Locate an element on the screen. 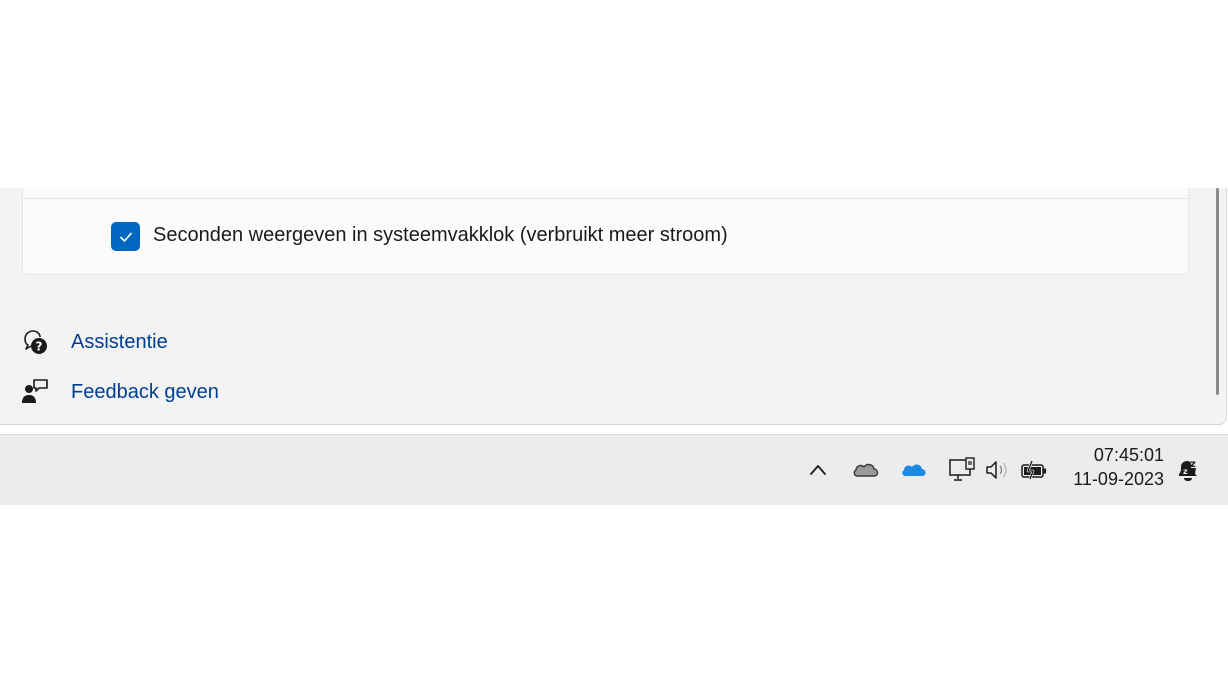  settings-card-previous is located at coordinates (605, 193).